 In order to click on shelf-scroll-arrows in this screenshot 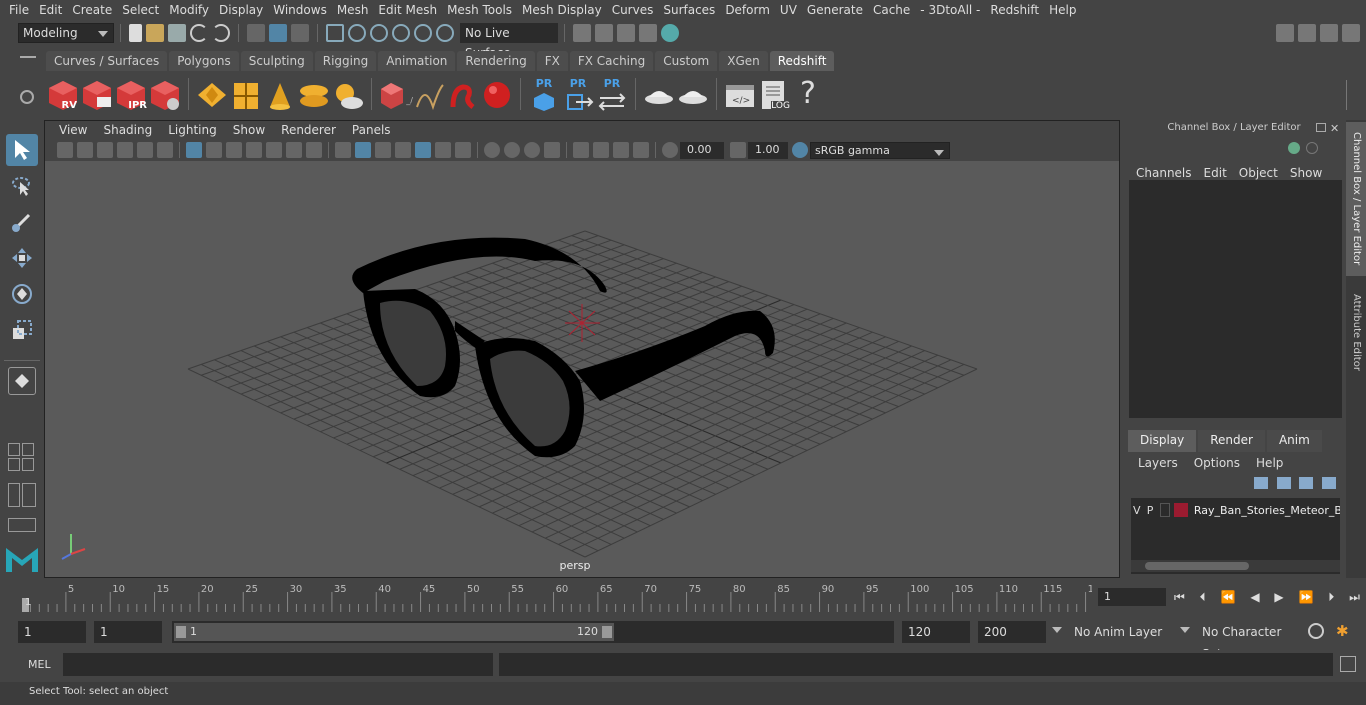, I will do `click(1352, 95)`.